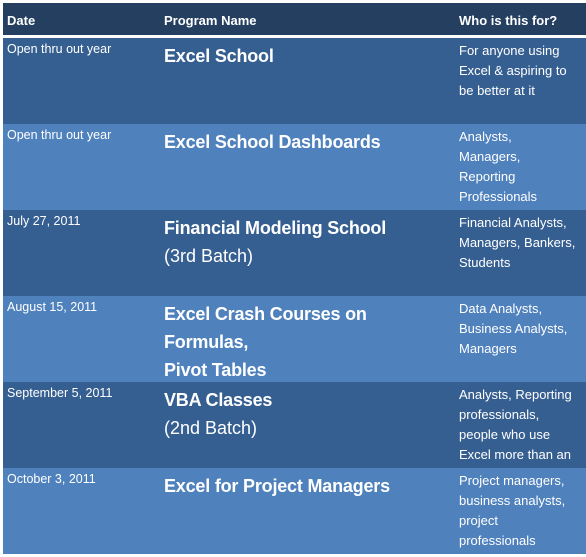 This screenshot has height=557, width=586. Describe the element at coordinates (211, 428) in the screenshot. I see `program-subtitle: (2nd Batch)` at that location.